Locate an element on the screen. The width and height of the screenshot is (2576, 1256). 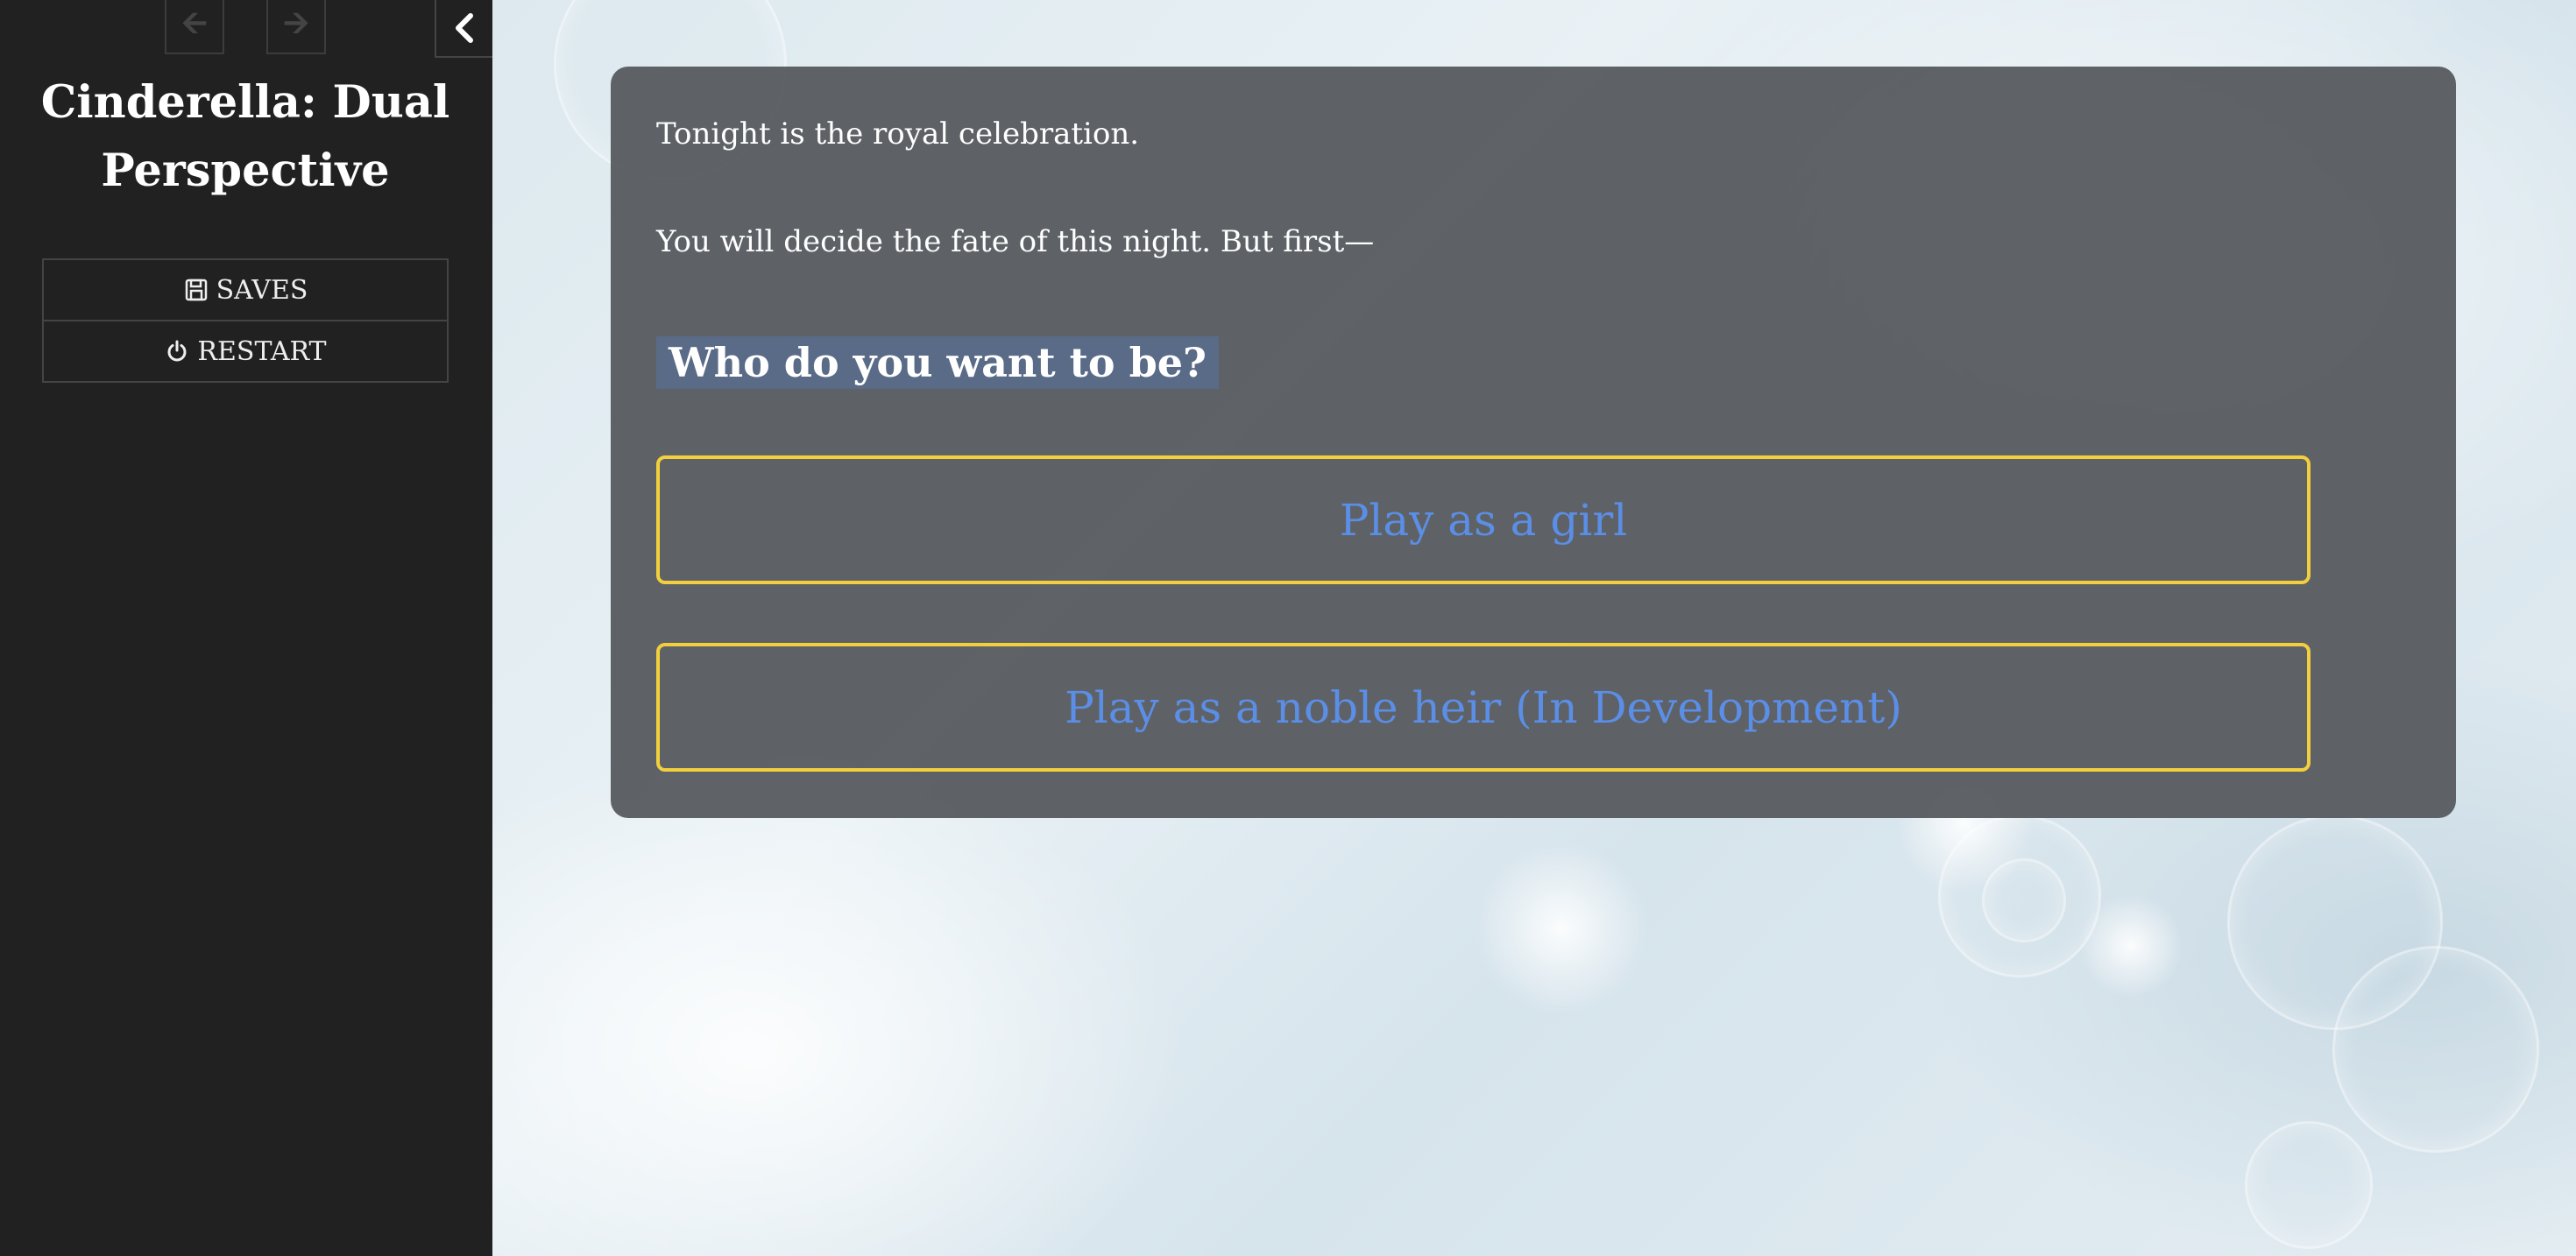
restart-button: RESTART is located at coordinates (245, 350).